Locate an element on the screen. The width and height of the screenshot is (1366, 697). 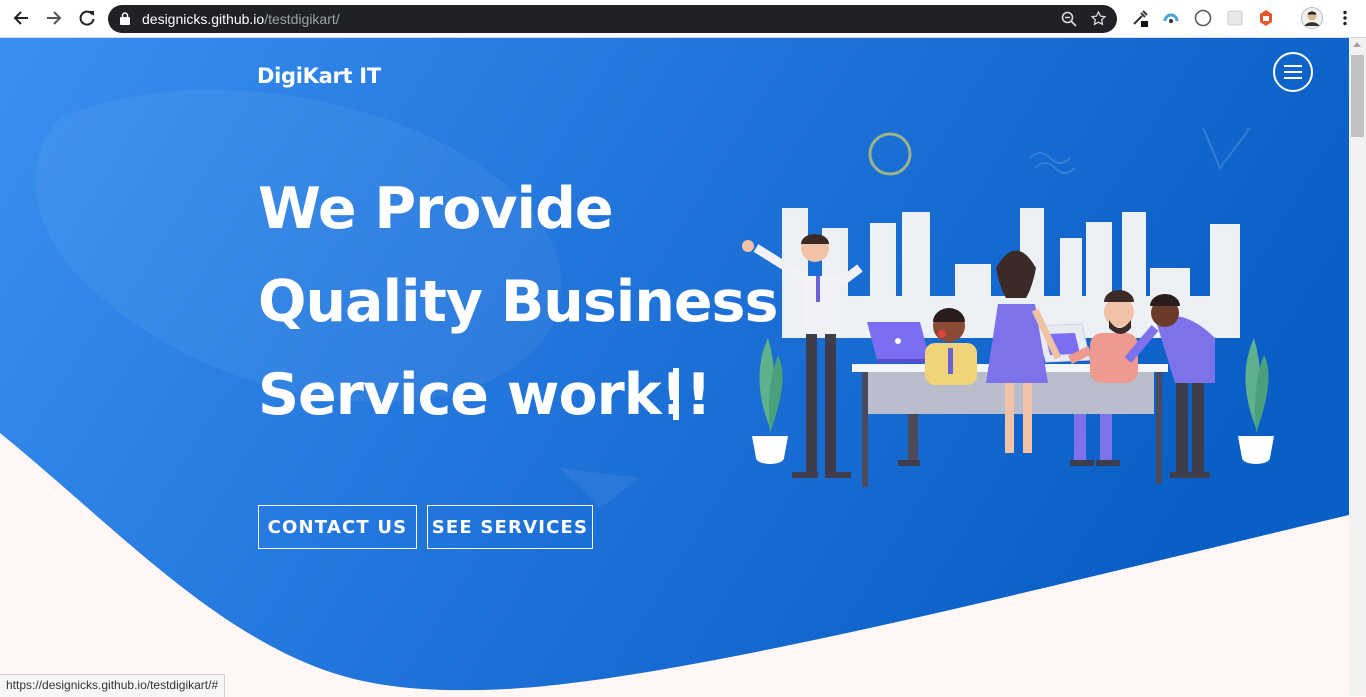
bookmark-star-icon is located at coordinates (1098, 18).